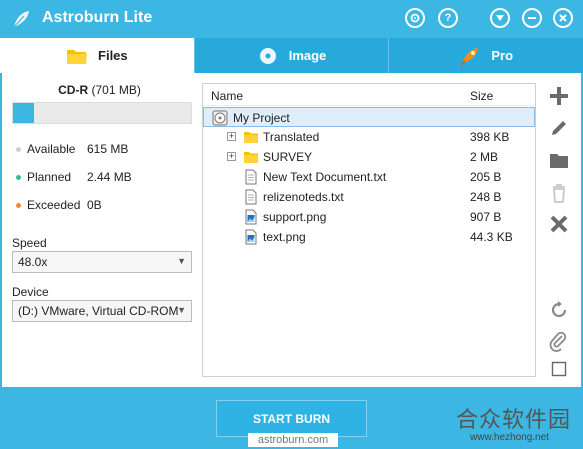  I want to click on planned-dot, so click(18, 177).